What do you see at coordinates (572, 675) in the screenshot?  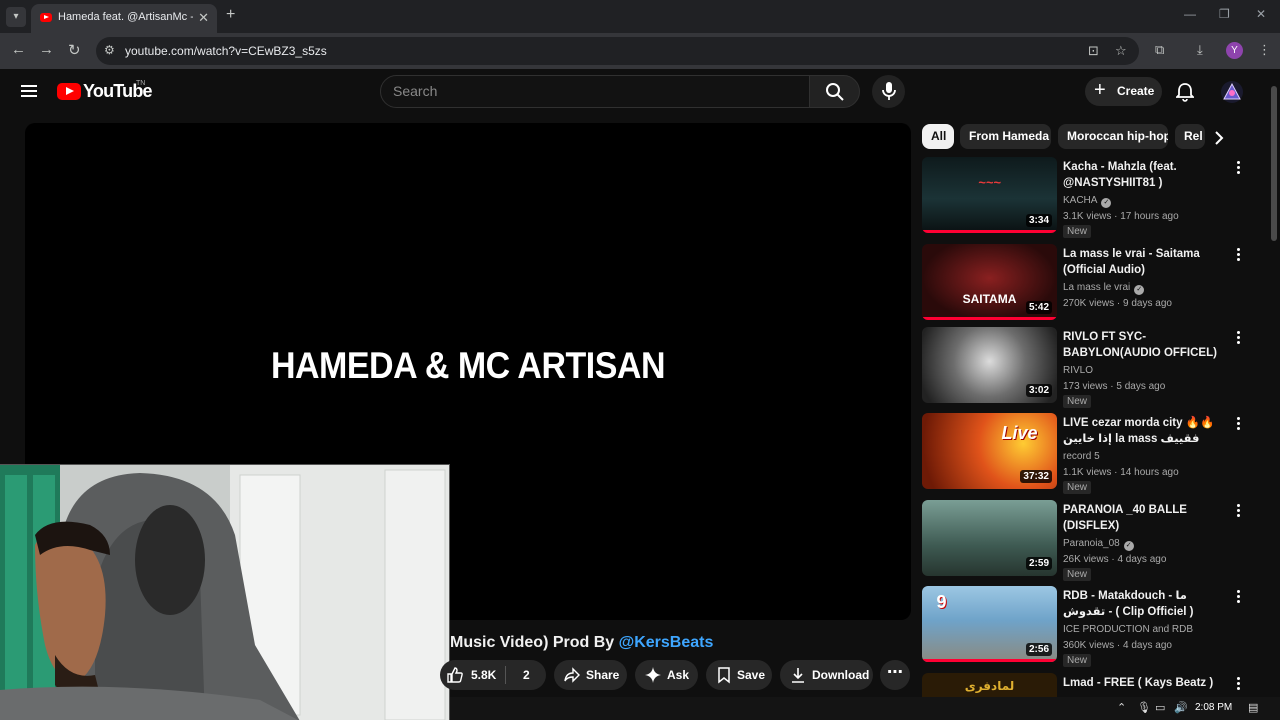 I see `share-icon` at bounding box center [572, 675].